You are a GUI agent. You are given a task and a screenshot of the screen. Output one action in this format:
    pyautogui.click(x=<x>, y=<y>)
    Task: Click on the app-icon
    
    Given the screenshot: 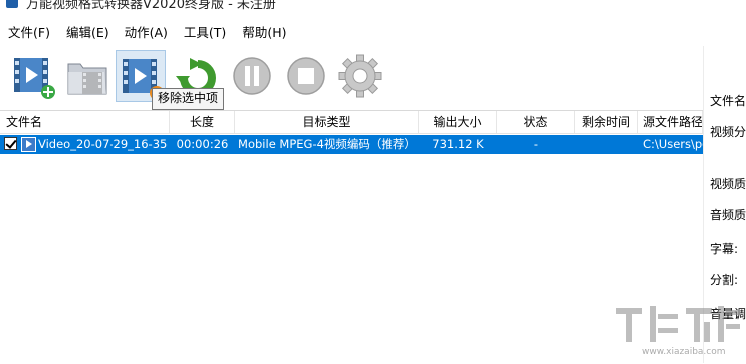 What is the action you would take?
    pyautogui.click(x=12, y=4)
    